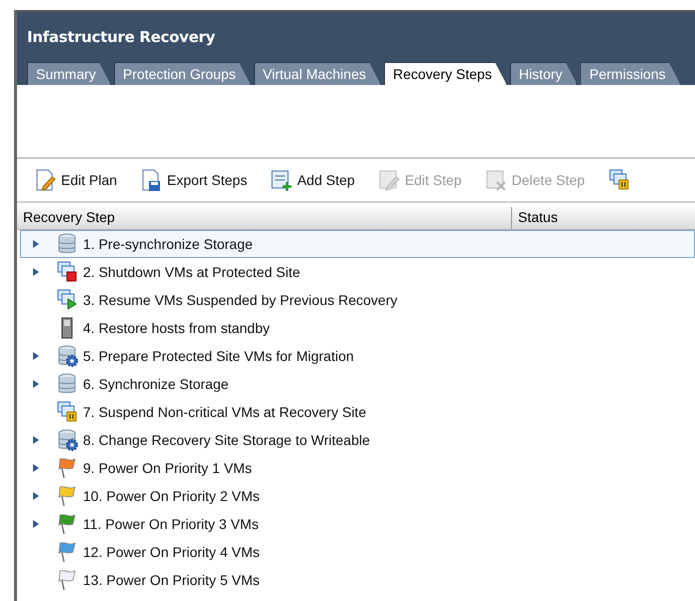 This screenshot has height=601, width=695. What do you see at coordinates (171, 552) in the screenshot?
I see `step-label: 12. Power On Priority 4 VMs` at bounding box center [171, 552].